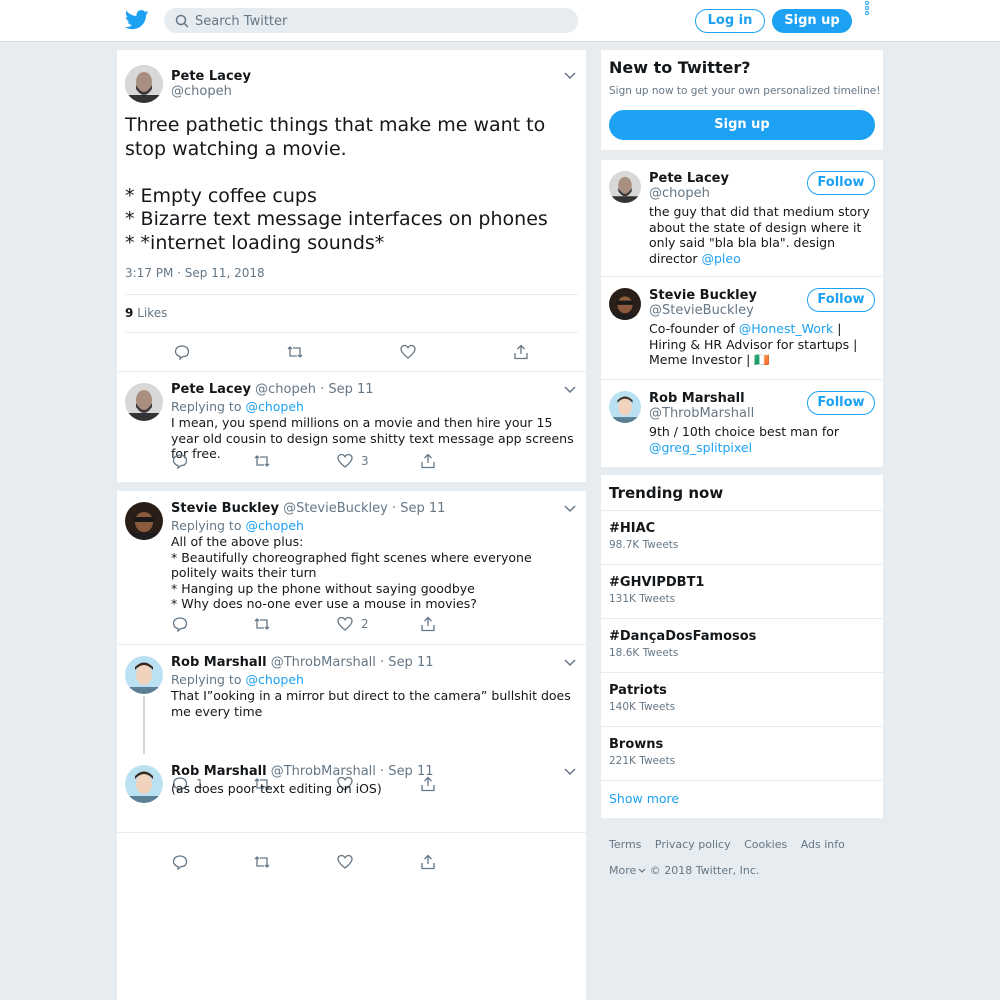 Image resolution: width=1000 pixels, height=1000 pixels. What do you see at coordinates (689, 178) in the screenshot?
I see `suggestion-name: Pete Lacey` at bounding box center [689, 178].